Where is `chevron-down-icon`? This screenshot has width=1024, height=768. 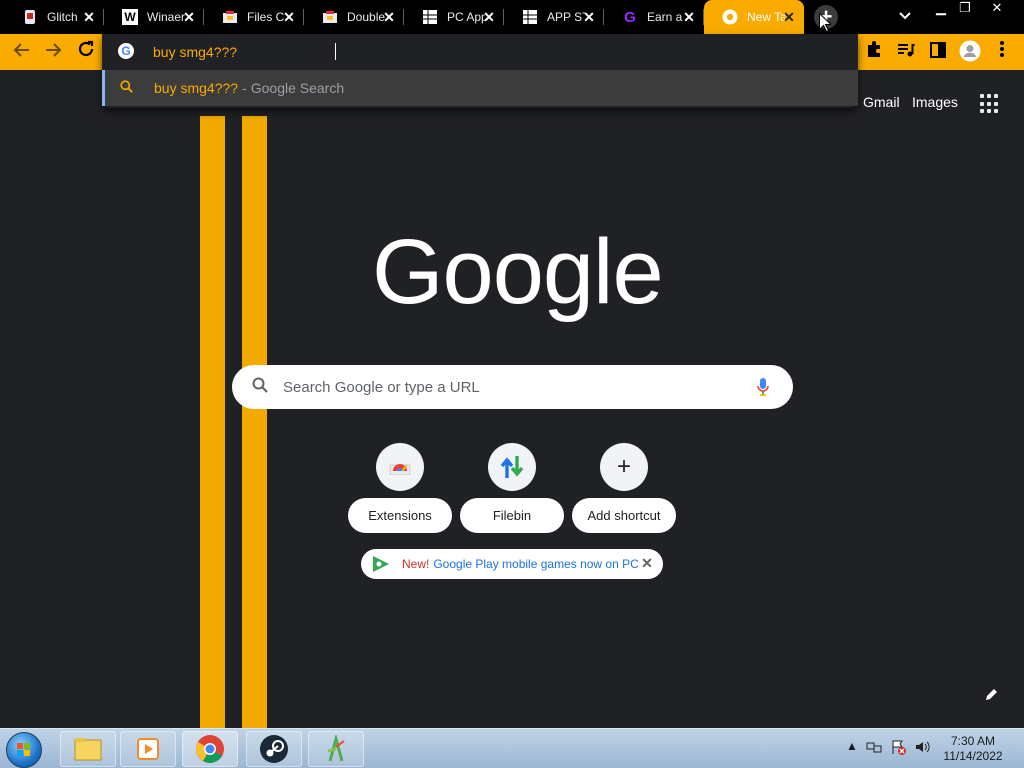 chevron-down-icon is located at coordinates (905, 17).